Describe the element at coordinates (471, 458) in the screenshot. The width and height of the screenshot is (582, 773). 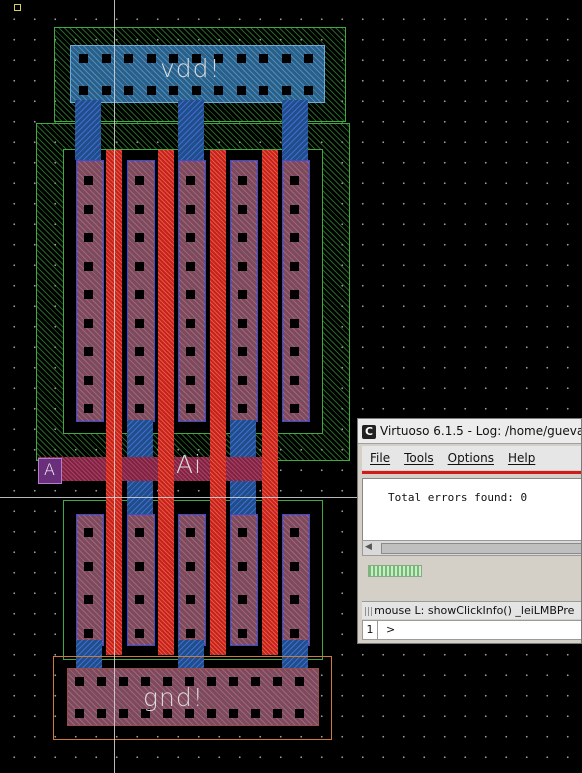
I see `menu-options: Options` at that location.